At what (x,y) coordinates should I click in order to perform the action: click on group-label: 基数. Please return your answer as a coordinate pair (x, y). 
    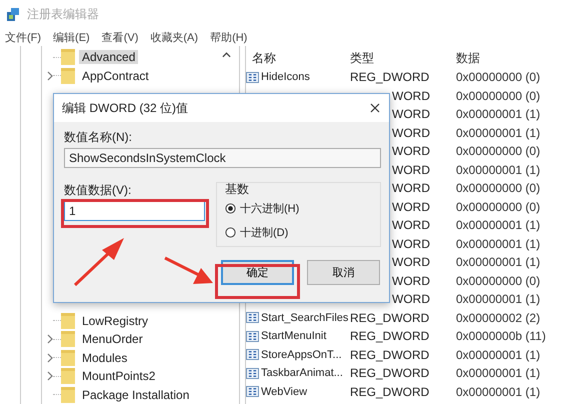
    Looking at the image, I should click on (237, 188).